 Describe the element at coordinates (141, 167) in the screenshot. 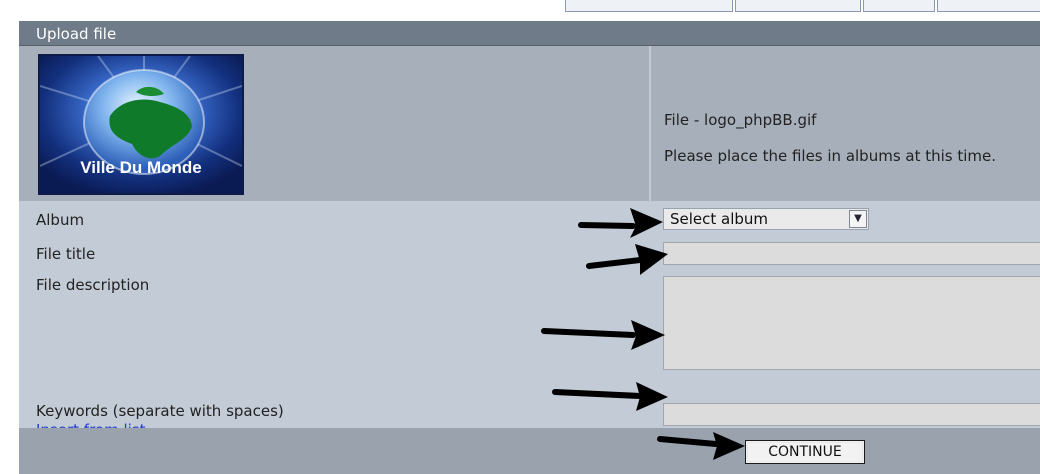

I see `thumbnail-caption: Ville Du Monde` at that location.